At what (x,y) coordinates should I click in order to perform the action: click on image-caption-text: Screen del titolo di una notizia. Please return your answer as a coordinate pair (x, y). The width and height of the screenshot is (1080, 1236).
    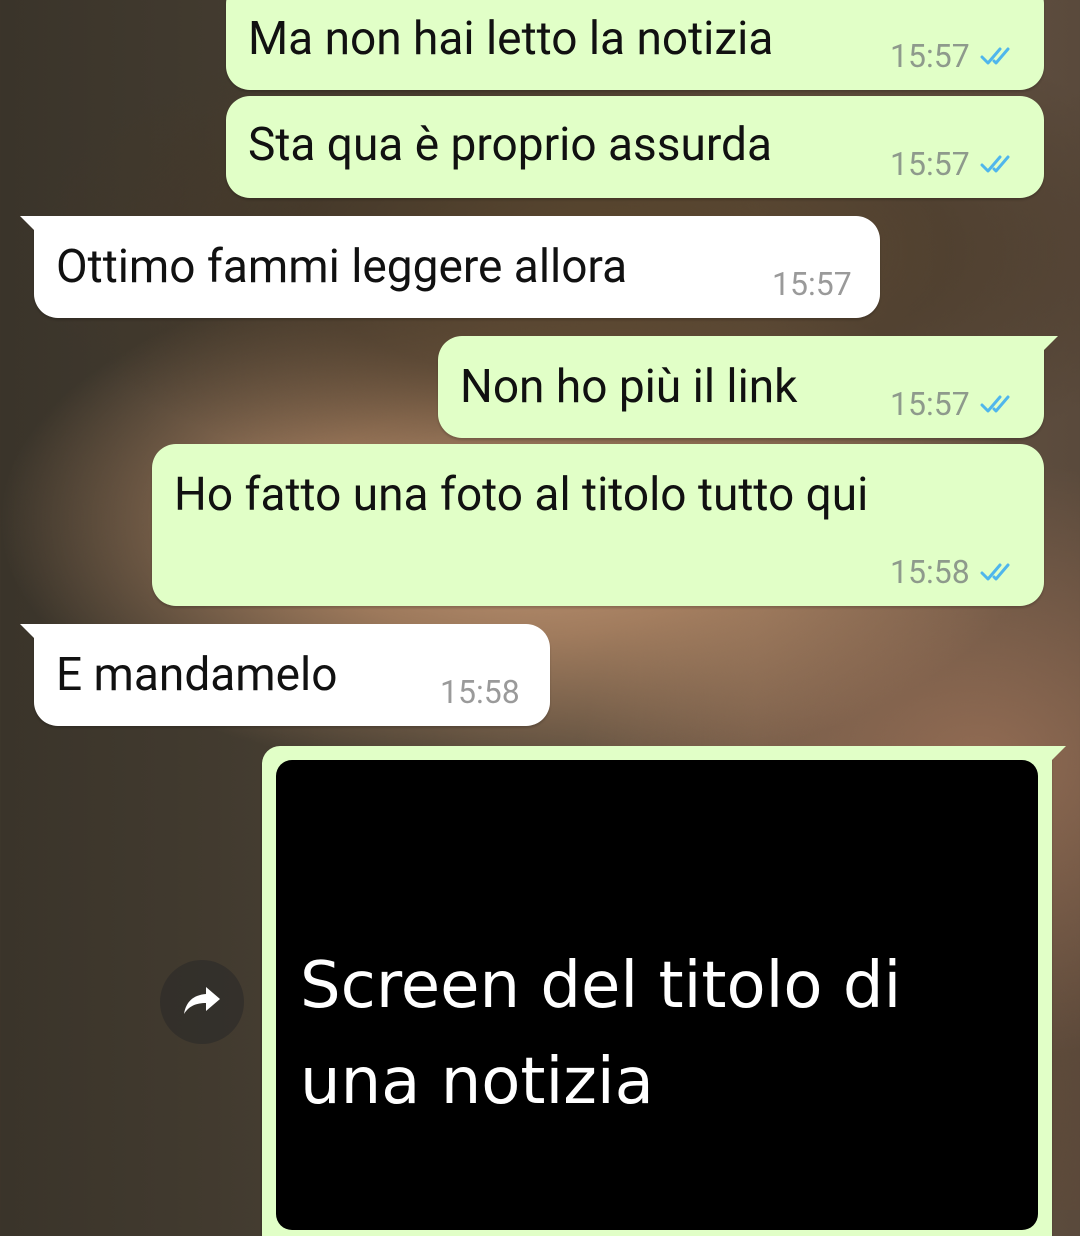
    Looking at the image, I should click on (601, 1034).